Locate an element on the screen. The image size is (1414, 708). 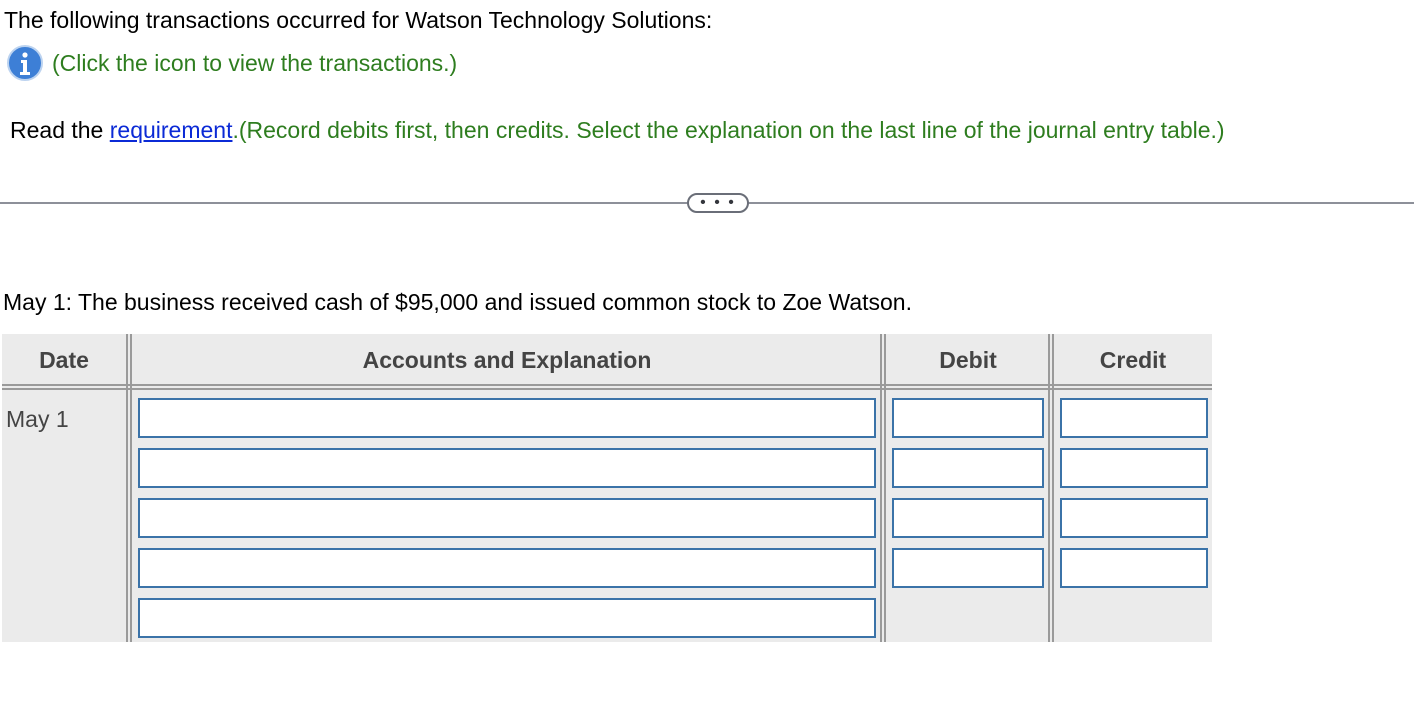
header-accounts: Accounts and Explanation is located at coordinates (507, 359).